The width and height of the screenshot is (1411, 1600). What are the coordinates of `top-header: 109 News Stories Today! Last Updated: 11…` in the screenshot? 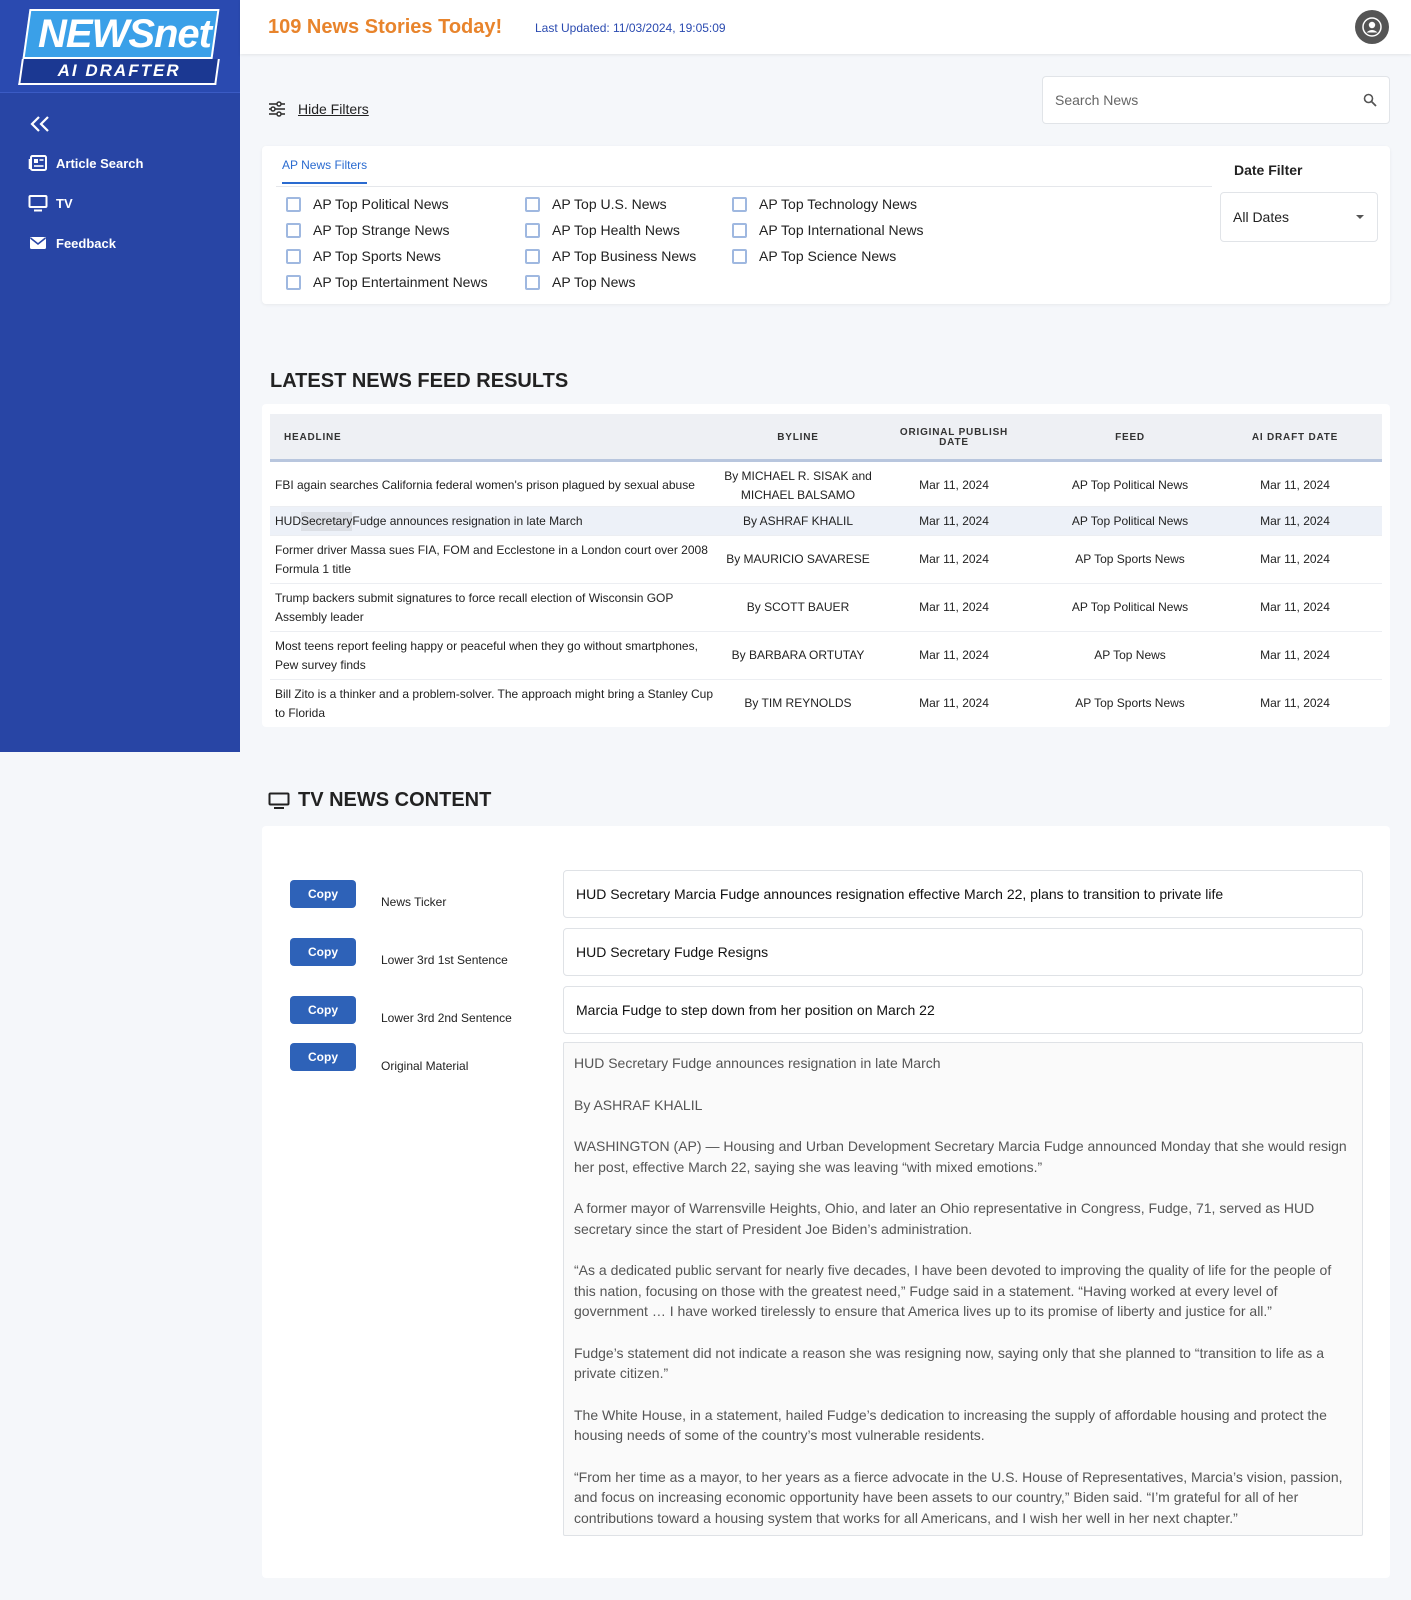 It's located at (825, 27).